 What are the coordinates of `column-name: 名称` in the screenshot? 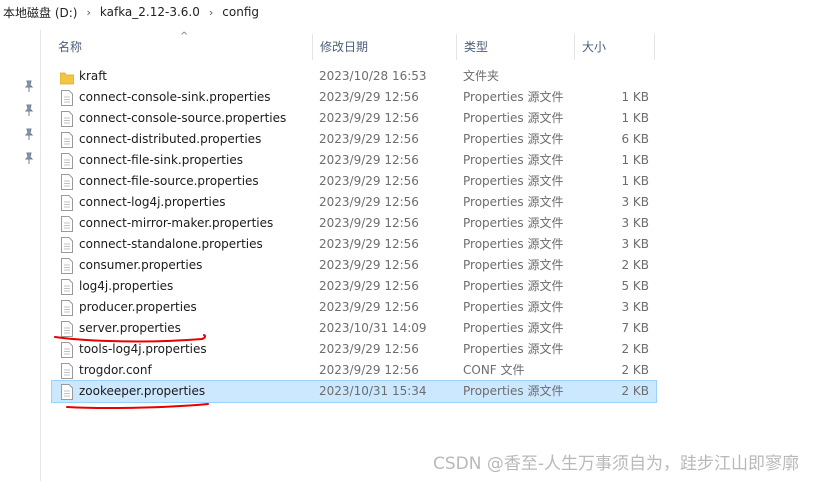 It's located at (181, 47).